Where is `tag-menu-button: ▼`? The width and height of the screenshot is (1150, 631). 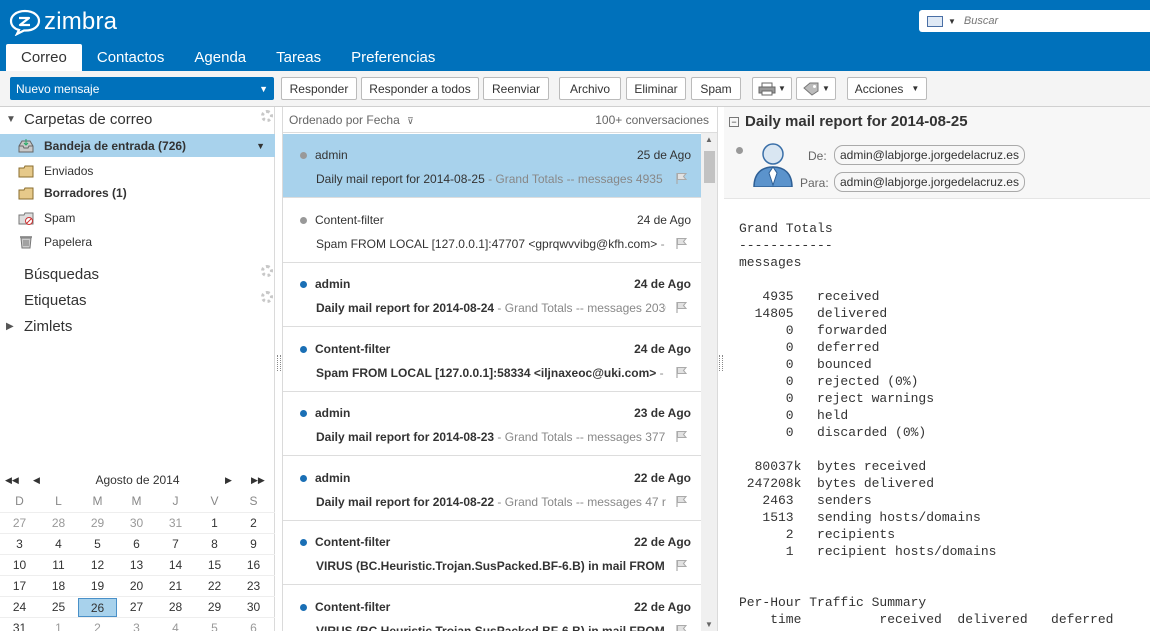
tag-menu-button: ▼ is located at coordinates (816, 88).